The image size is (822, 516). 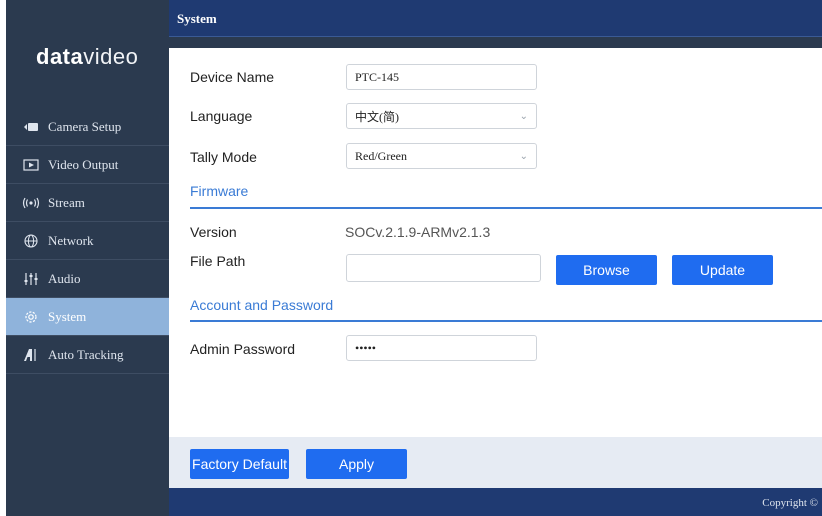 I want to click on auto-tracking-icon, so click(x=31, y=355).